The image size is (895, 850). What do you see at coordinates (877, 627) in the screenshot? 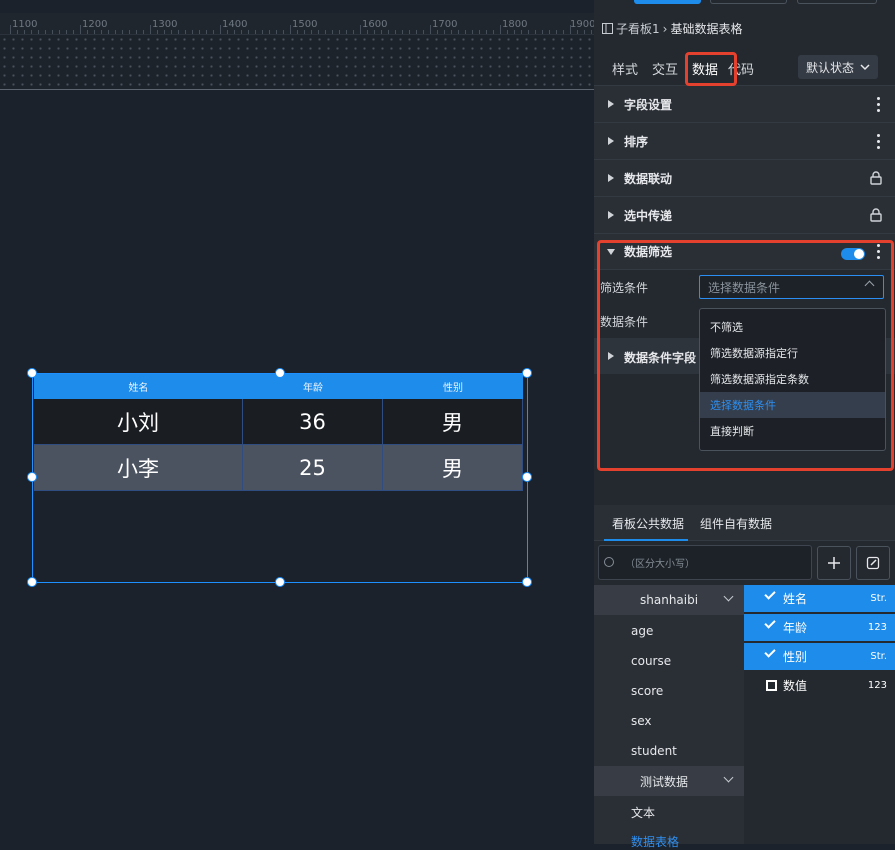
I see `field-type: 123` at bounding box center [877, 627].